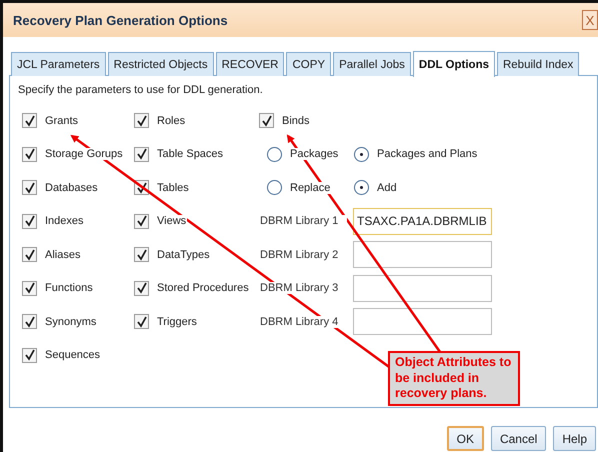 This screenshot has width=598, height=452. What do you see at coordinates (454, 378) in the screenshot?
I see `annotation-callout: Object Attributes to be included in recovery plans.` at bounding box center [454, 378].